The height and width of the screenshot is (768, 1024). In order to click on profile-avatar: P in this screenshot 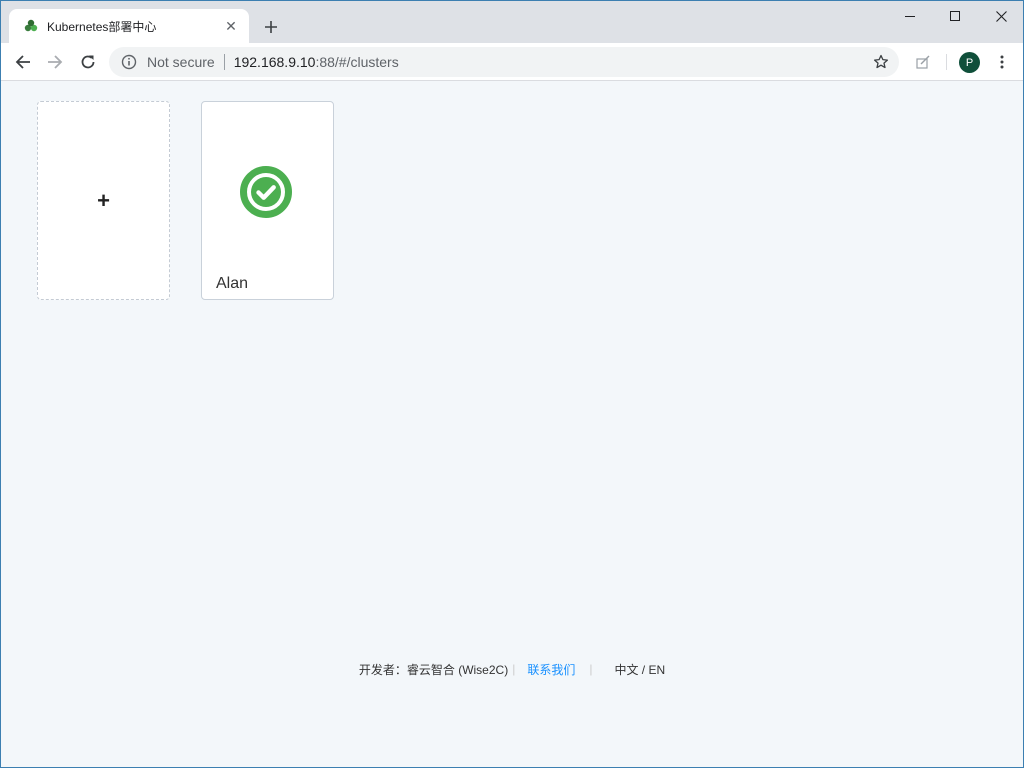, I will do `click(969, 62)`.